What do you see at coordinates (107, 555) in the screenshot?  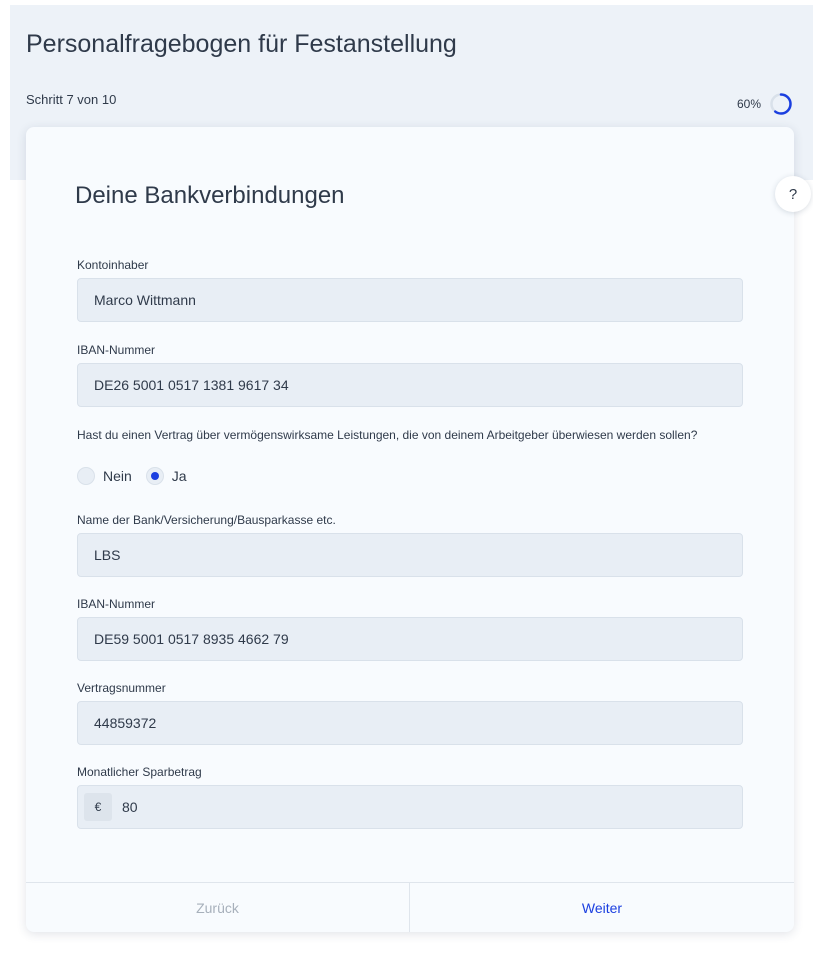 I see `bank-name-value: LBS` at bounding box center [107, 555].